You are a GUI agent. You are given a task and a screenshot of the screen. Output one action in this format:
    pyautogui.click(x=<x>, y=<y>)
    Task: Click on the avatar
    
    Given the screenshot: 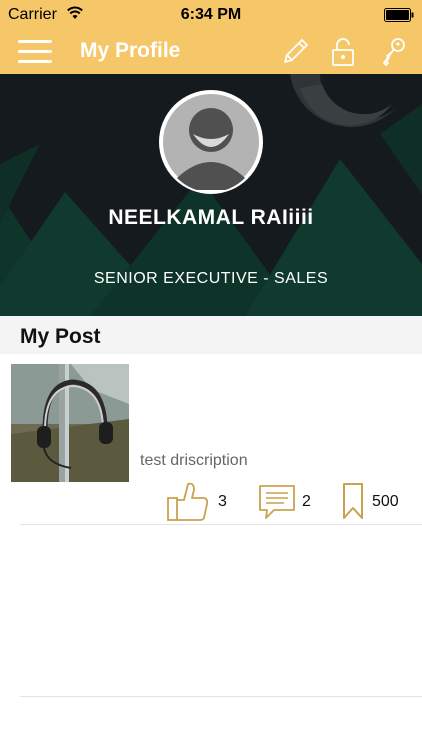 What is the action you would take?
    pyautogui.click(x=211, y=142)
    